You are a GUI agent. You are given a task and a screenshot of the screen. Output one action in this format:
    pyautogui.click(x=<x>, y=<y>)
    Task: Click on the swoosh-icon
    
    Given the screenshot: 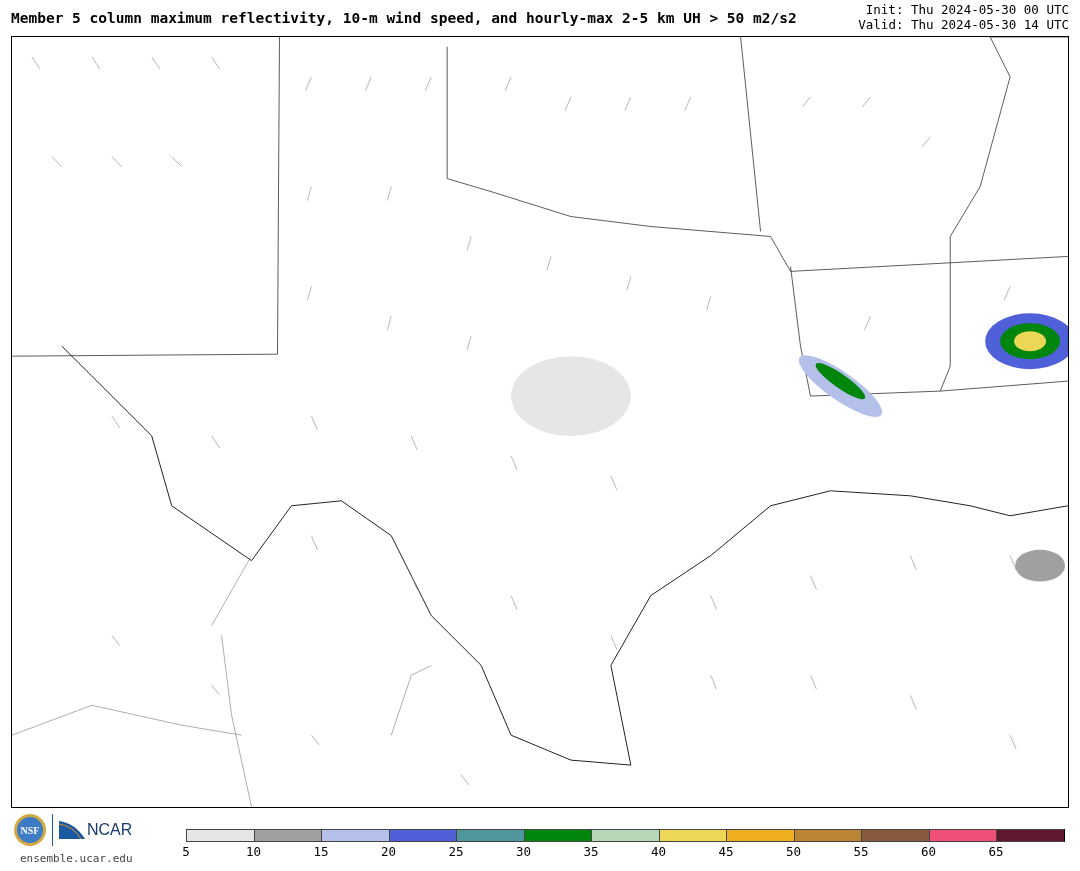 What is the action you would take?
    pyautogui.click(x=72, y=830)
    